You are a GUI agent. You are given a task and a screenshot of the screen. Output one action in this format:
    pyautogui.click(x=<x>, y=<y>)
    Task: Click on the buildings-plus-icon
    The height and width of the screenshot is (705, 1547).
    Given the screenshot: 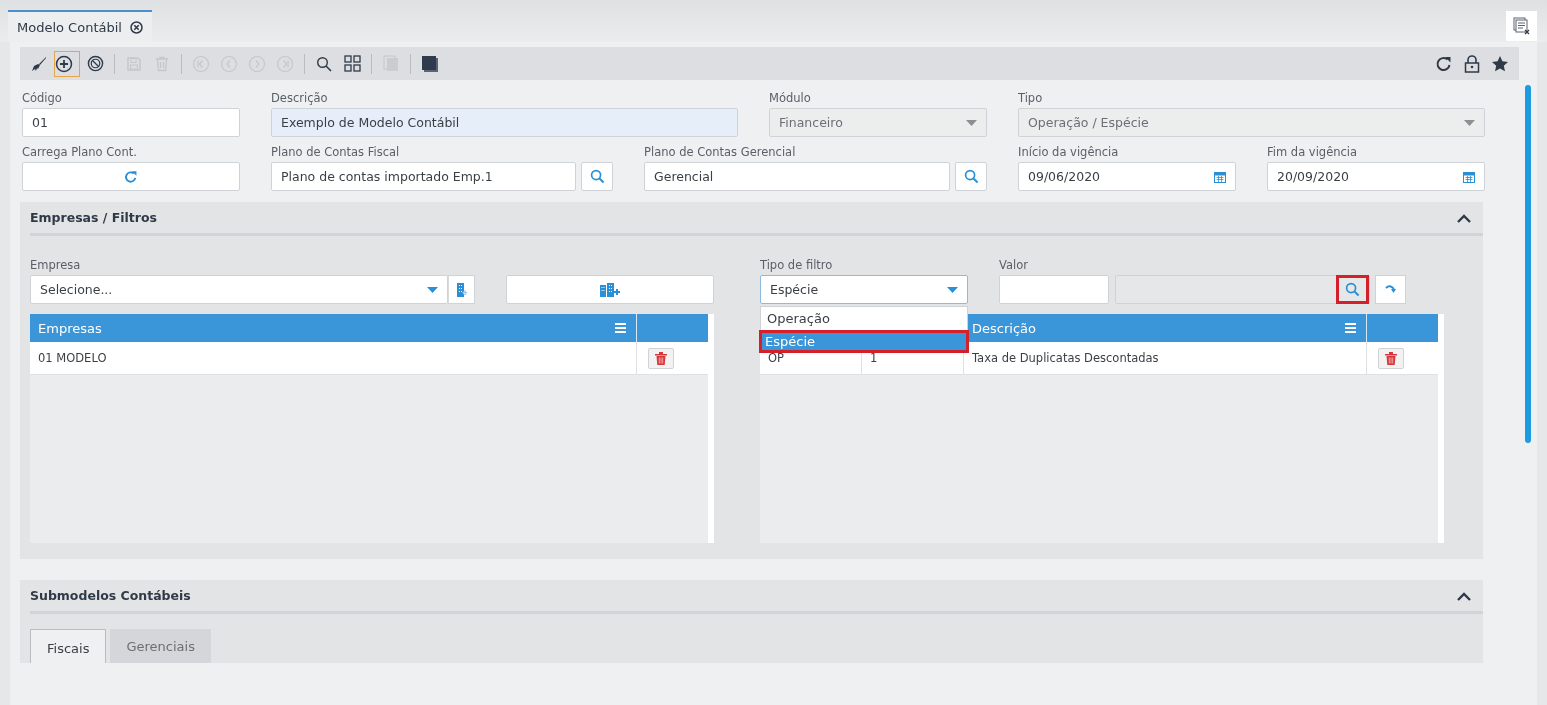 What is the action you would take?
    pyautogui.click(x=610, y=289)
    